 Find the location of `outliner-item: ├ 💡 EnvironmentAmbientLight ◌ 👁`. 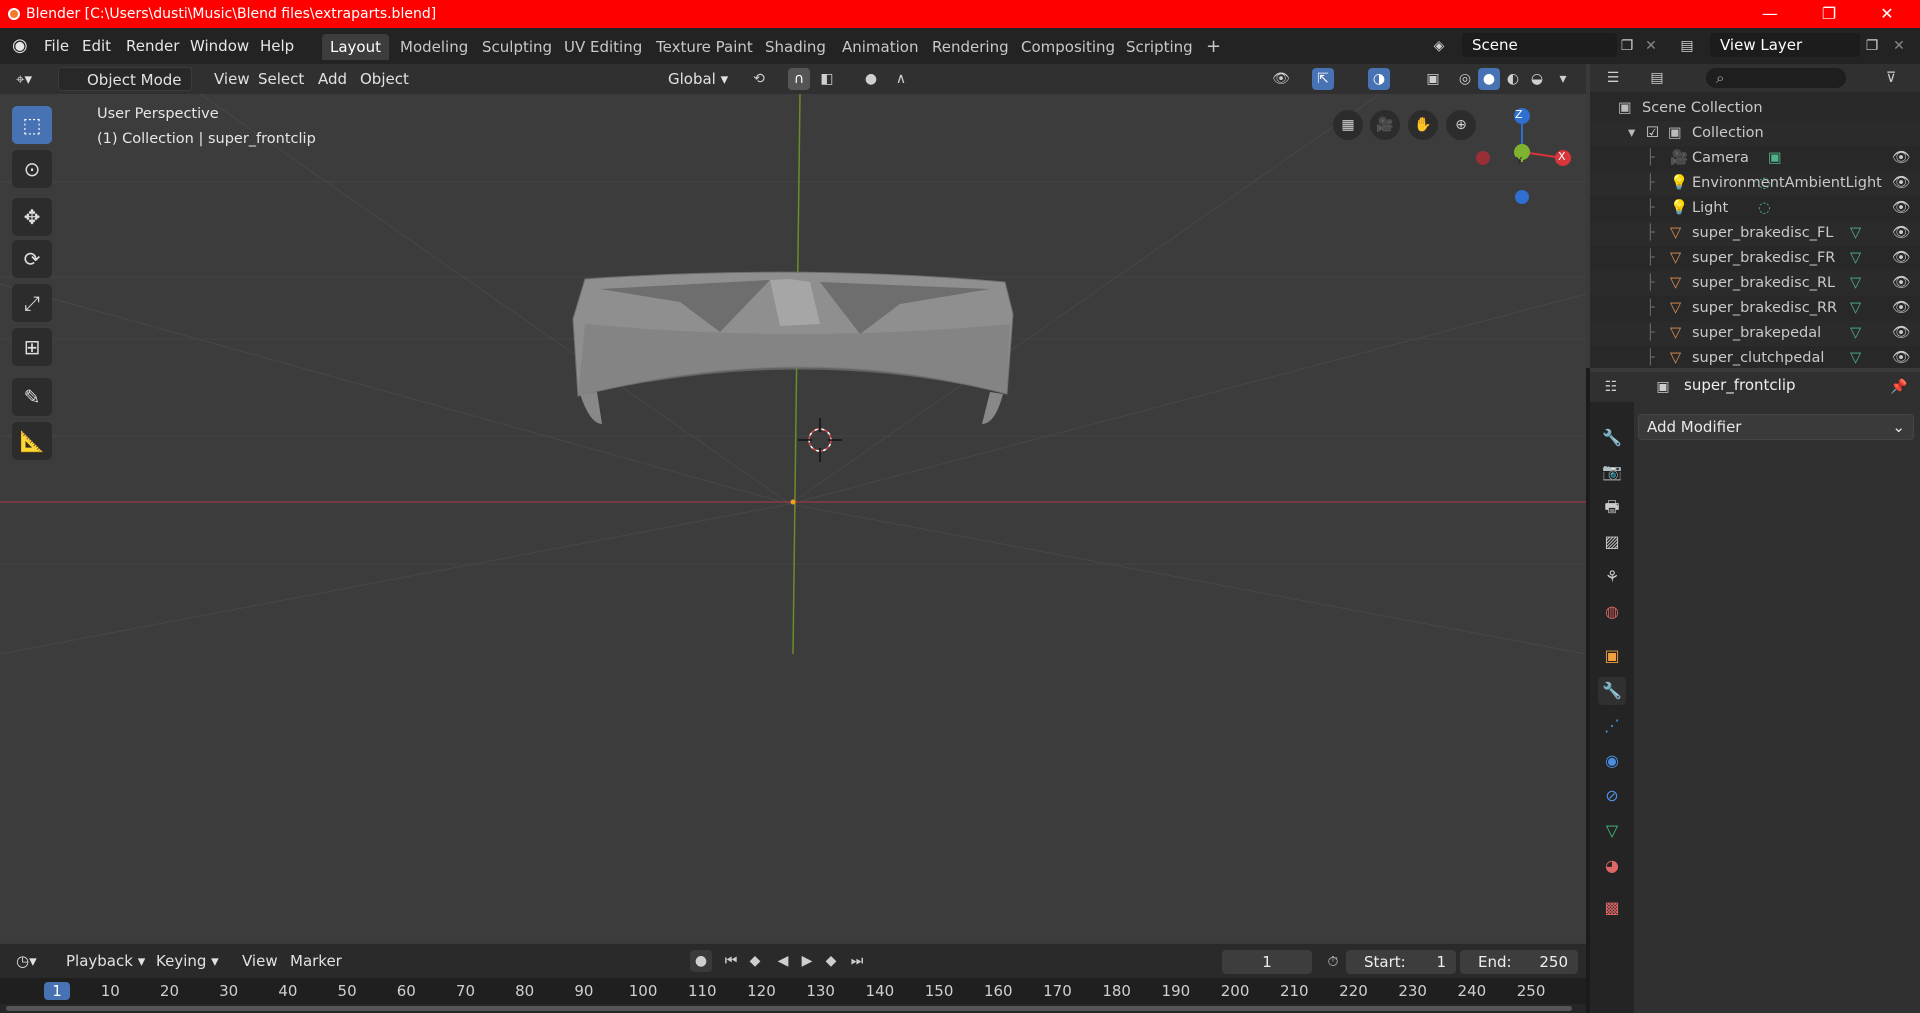

outliner-item: ├ 💡 EnvironmentAmbientLight ◌ 👁 is located at coordinates (1755, 183).